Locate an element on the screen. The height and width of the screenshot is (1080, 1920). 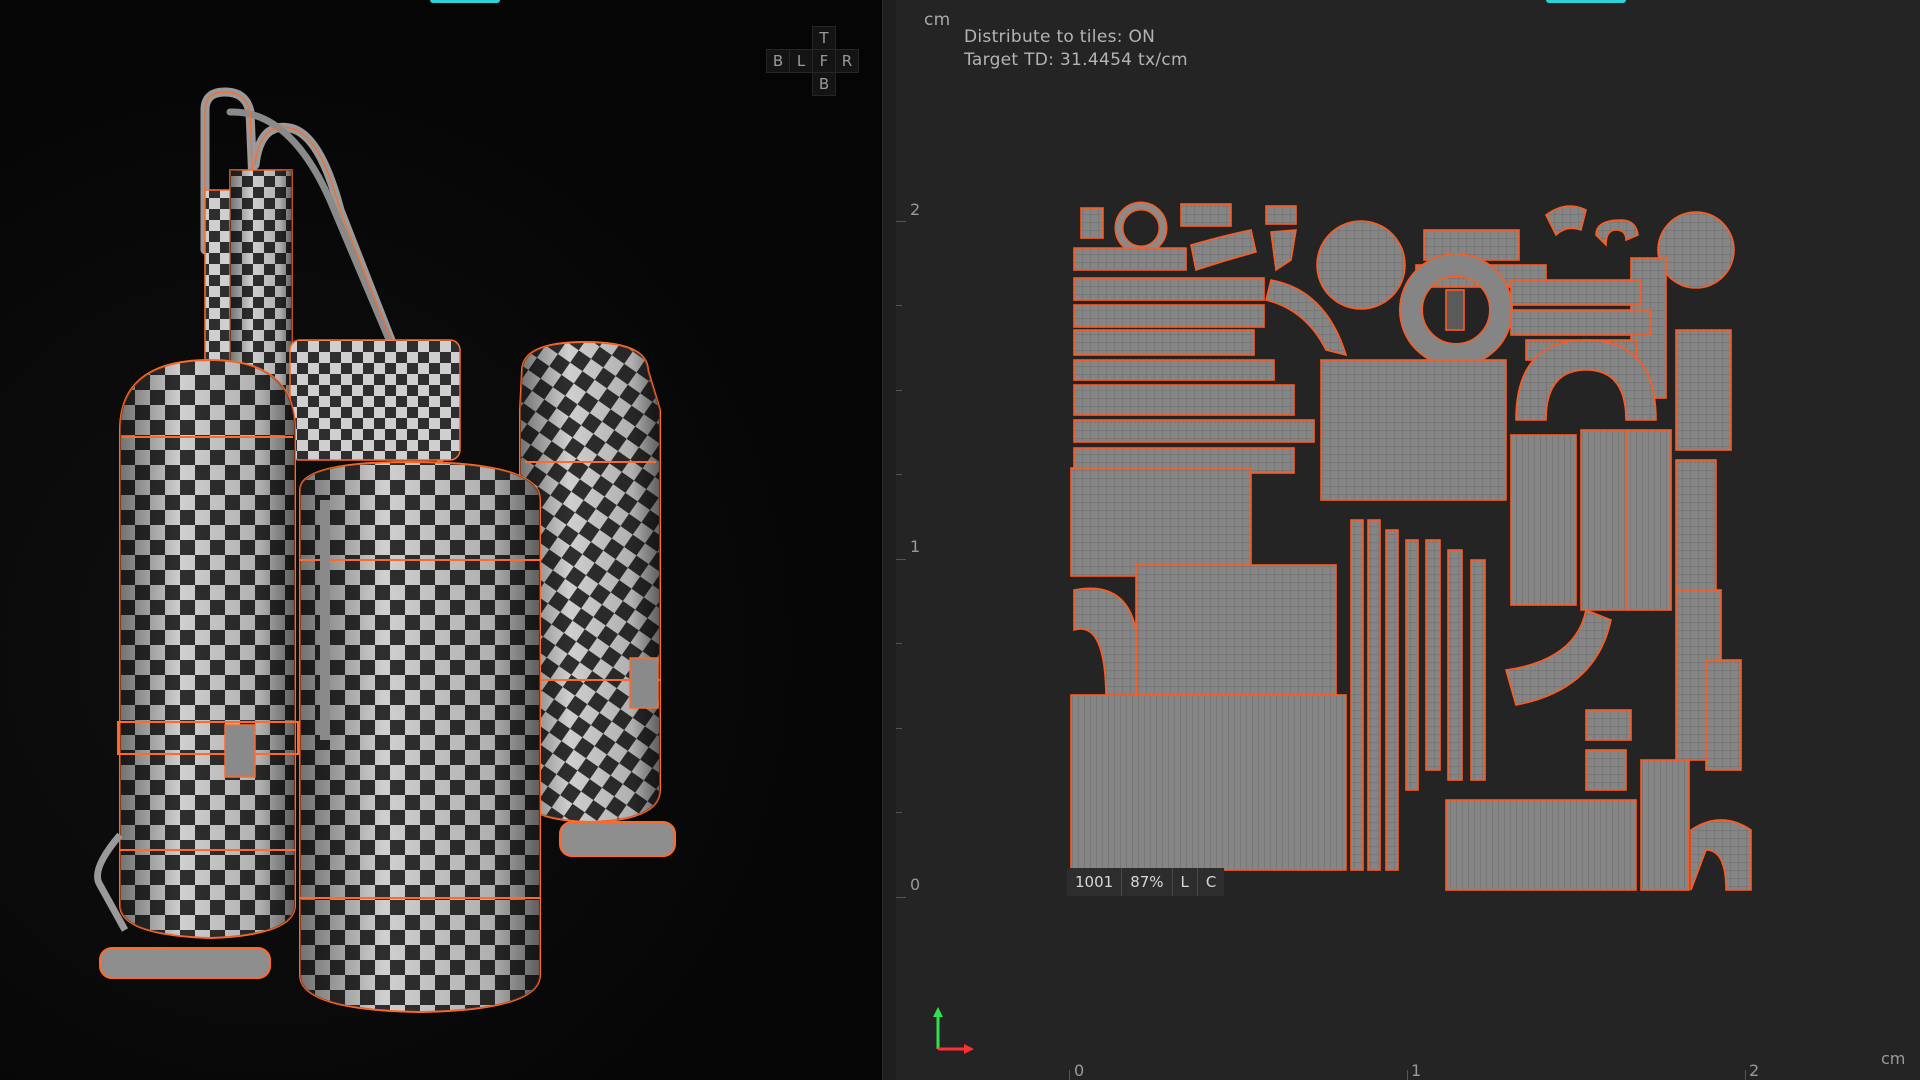
u-axis-label-2: 2 is located at coordinates (1754, 1070).